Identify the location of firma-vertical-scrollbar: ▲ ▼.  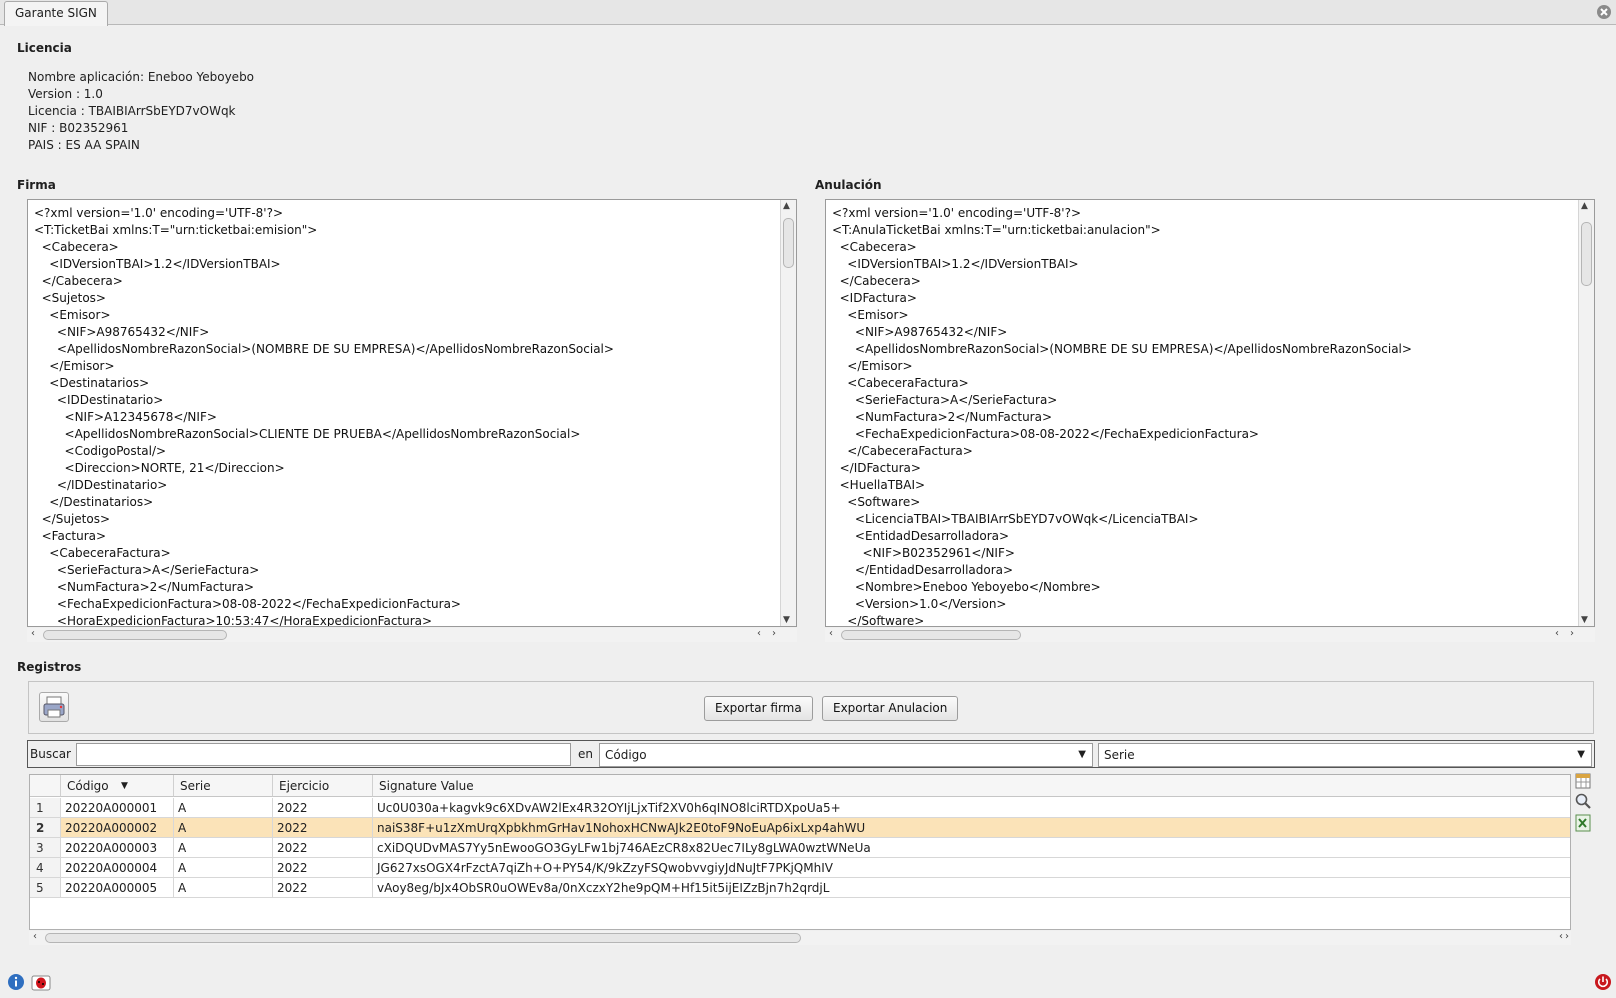
(788, 413).